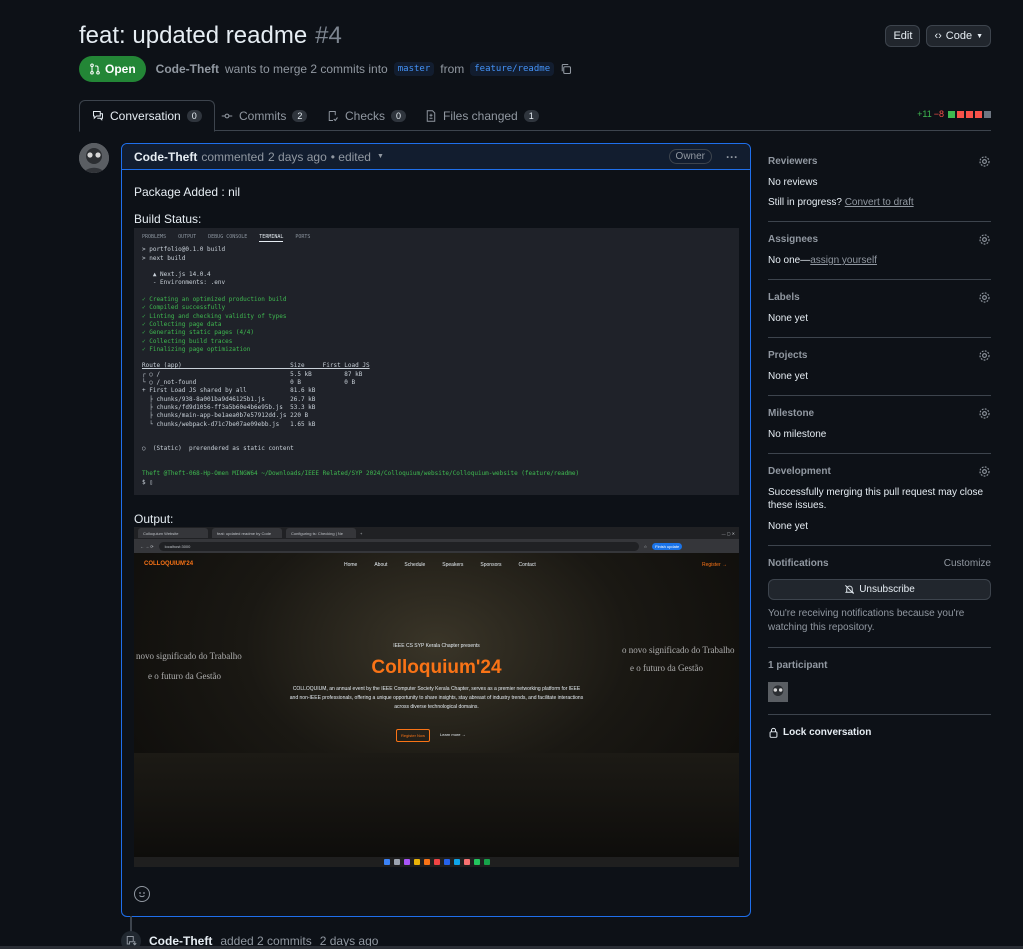  Describe the element at coordinates (436, 805) in the screenshot. I see `audience-image` at that location.